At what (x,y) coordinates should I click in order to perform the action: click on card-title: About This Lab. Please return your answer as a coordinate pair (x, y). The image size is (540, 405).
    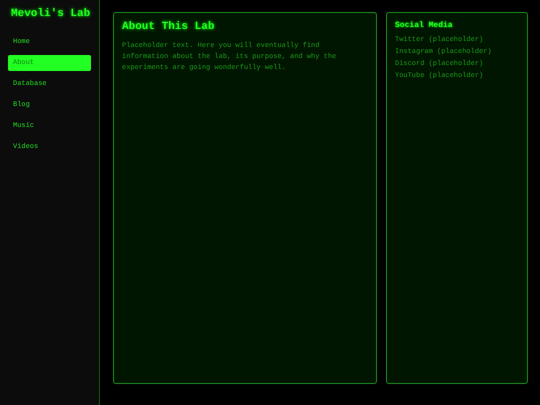
    Looking at the image, I should click on (169, 27).